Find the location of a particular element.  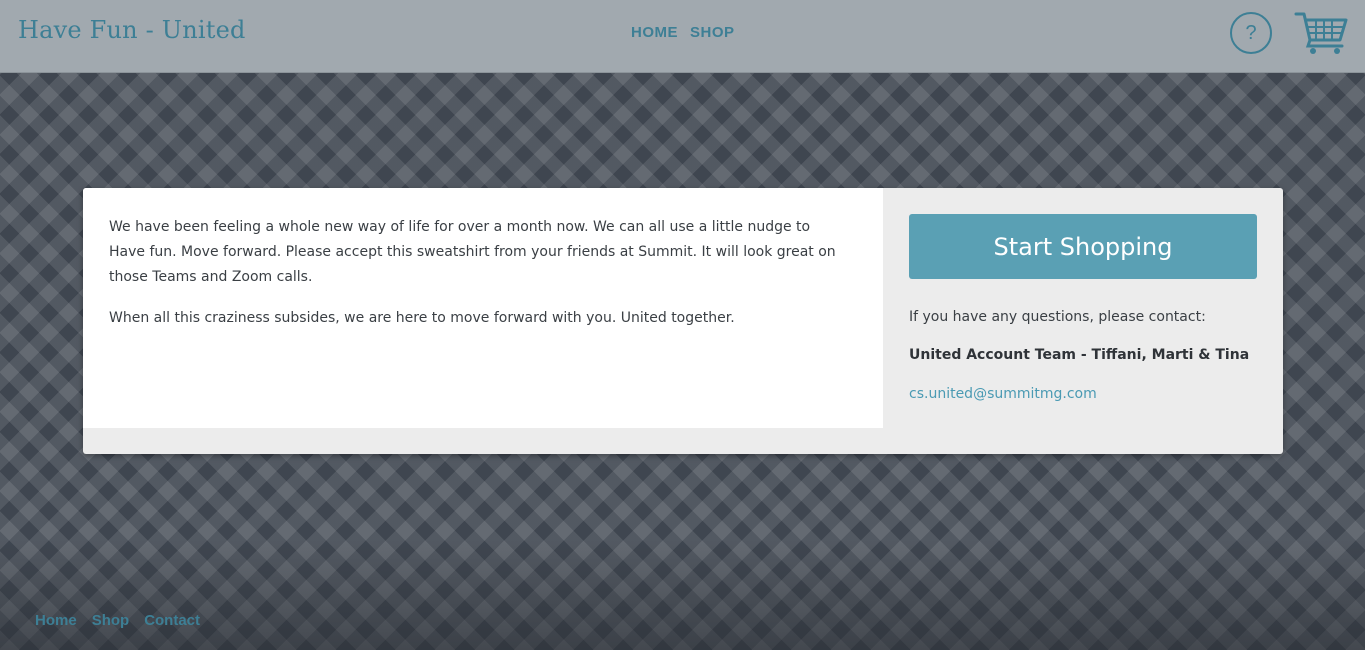

site-header: Have Fun - United HOME SHOP ? is located at coordinates (682, 36).